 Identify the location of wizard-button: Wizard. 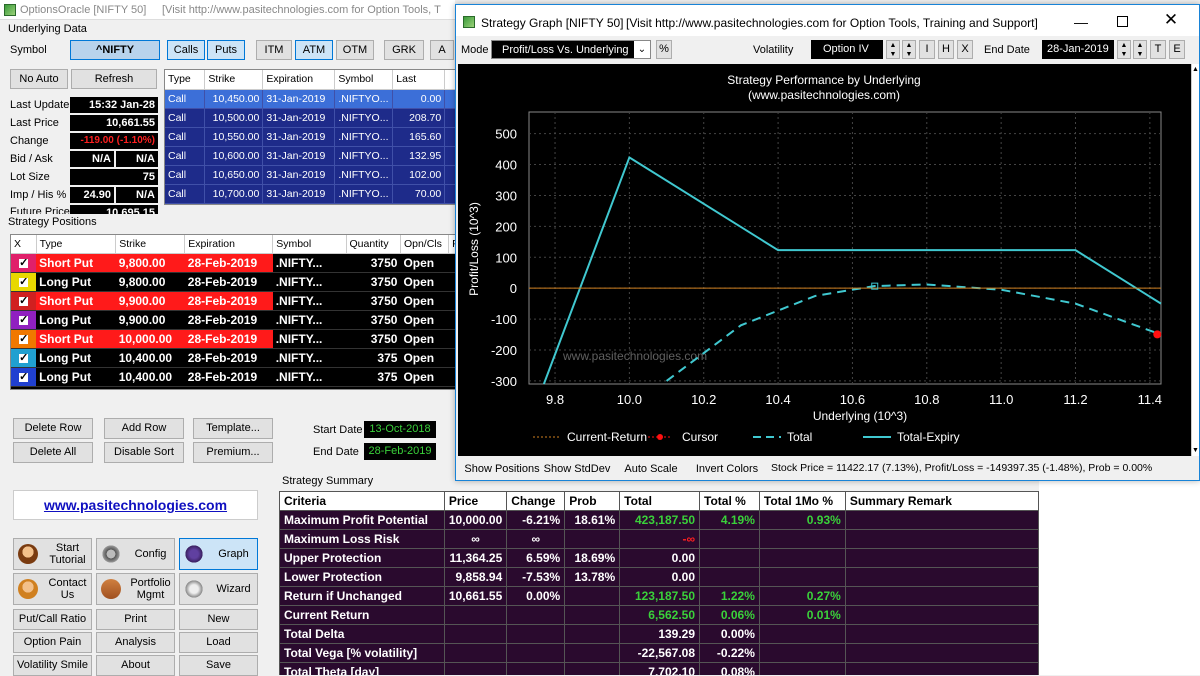
(218, 589).